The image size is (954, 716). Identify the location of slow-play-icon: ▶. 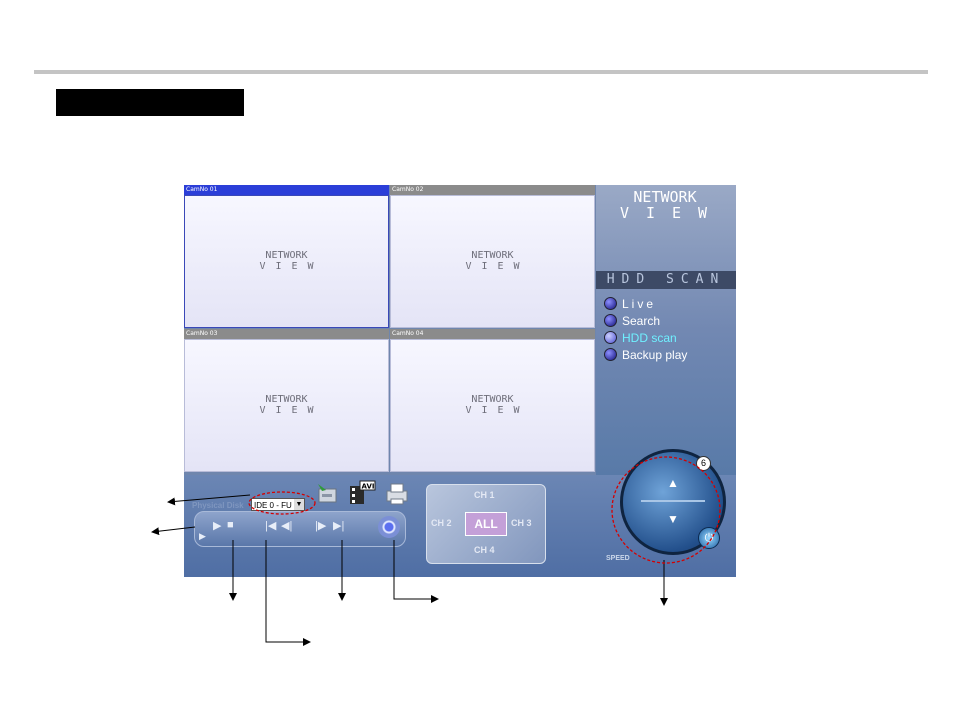
(202, 536).